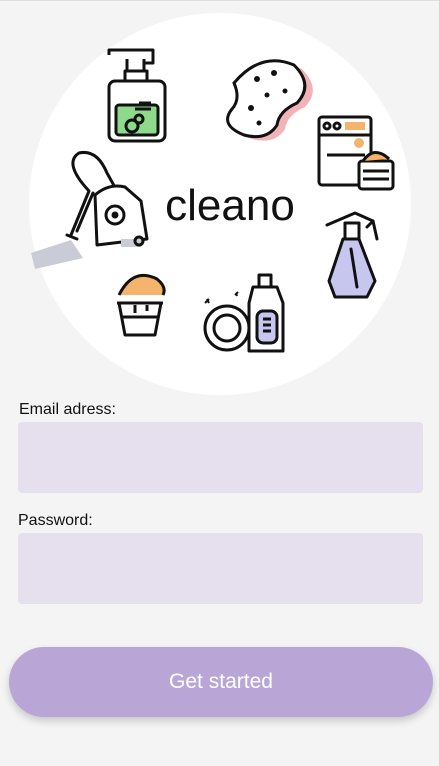 Image resolution: width=439 pixels, height=766 pixels. Describe the element at coordinates (67, 409) in the screenshot. I see `email-label: Email adress:` at that location.